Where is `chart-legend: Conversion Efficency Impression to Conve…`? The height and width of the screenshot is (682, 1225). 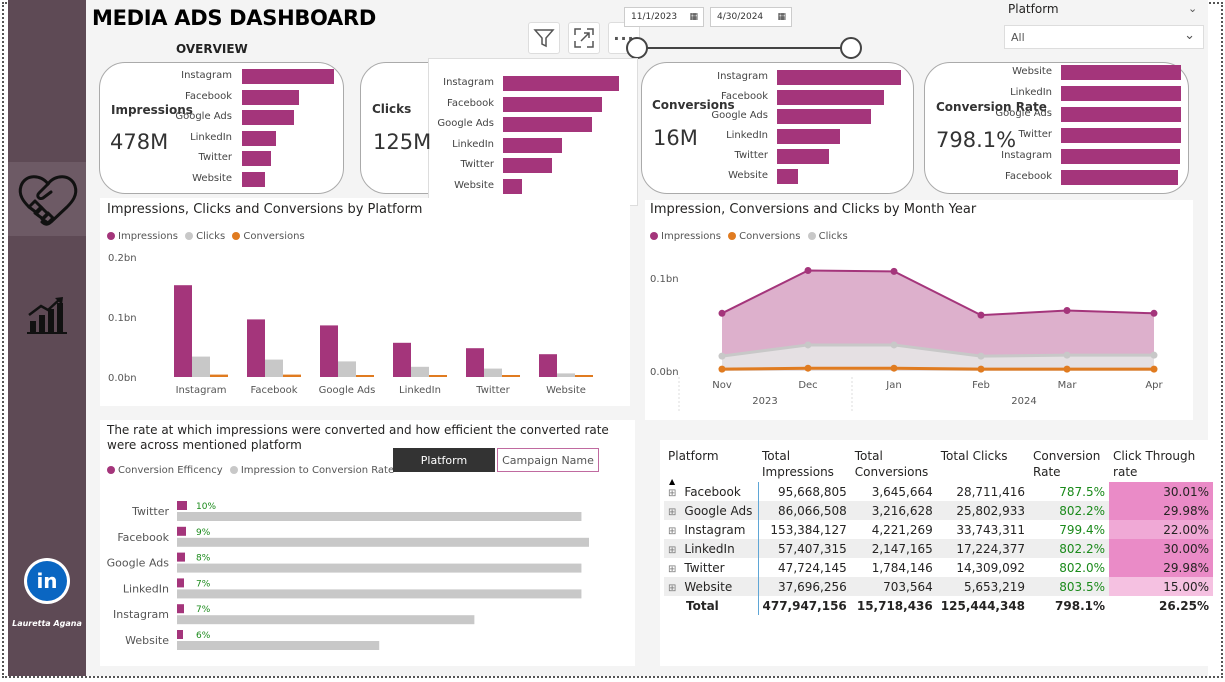 chart-legend: Conversion Efficency Impression to Conve… is located at coordinates (250, 470).